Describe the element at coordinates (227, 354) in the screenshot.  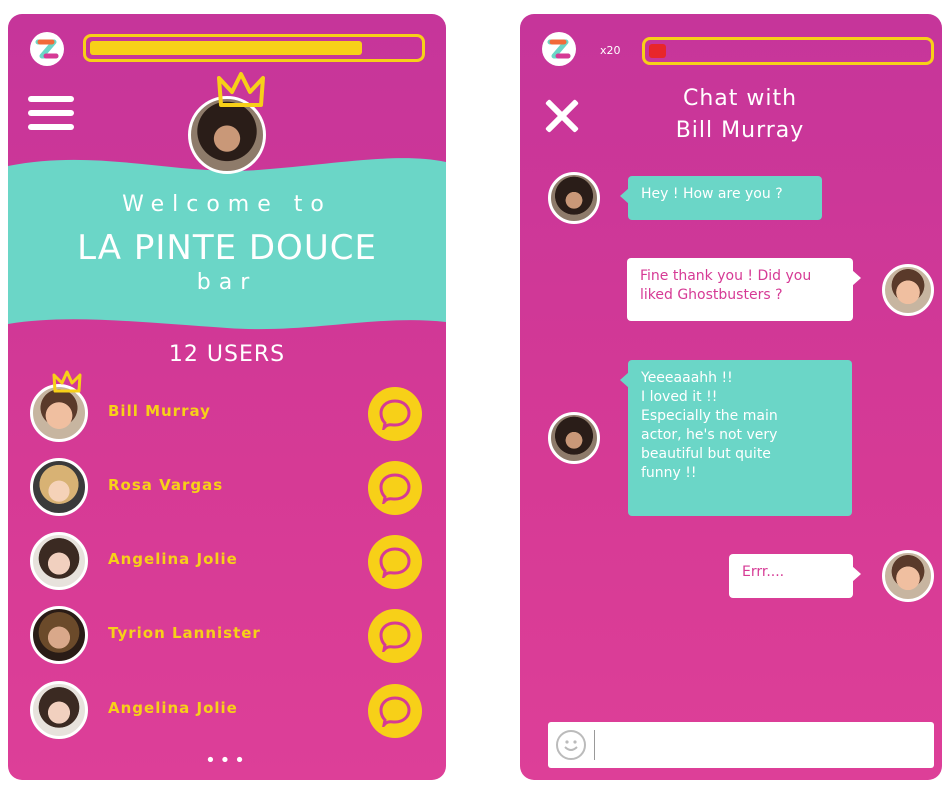
I see `users-count: 12 USERS` at that location.